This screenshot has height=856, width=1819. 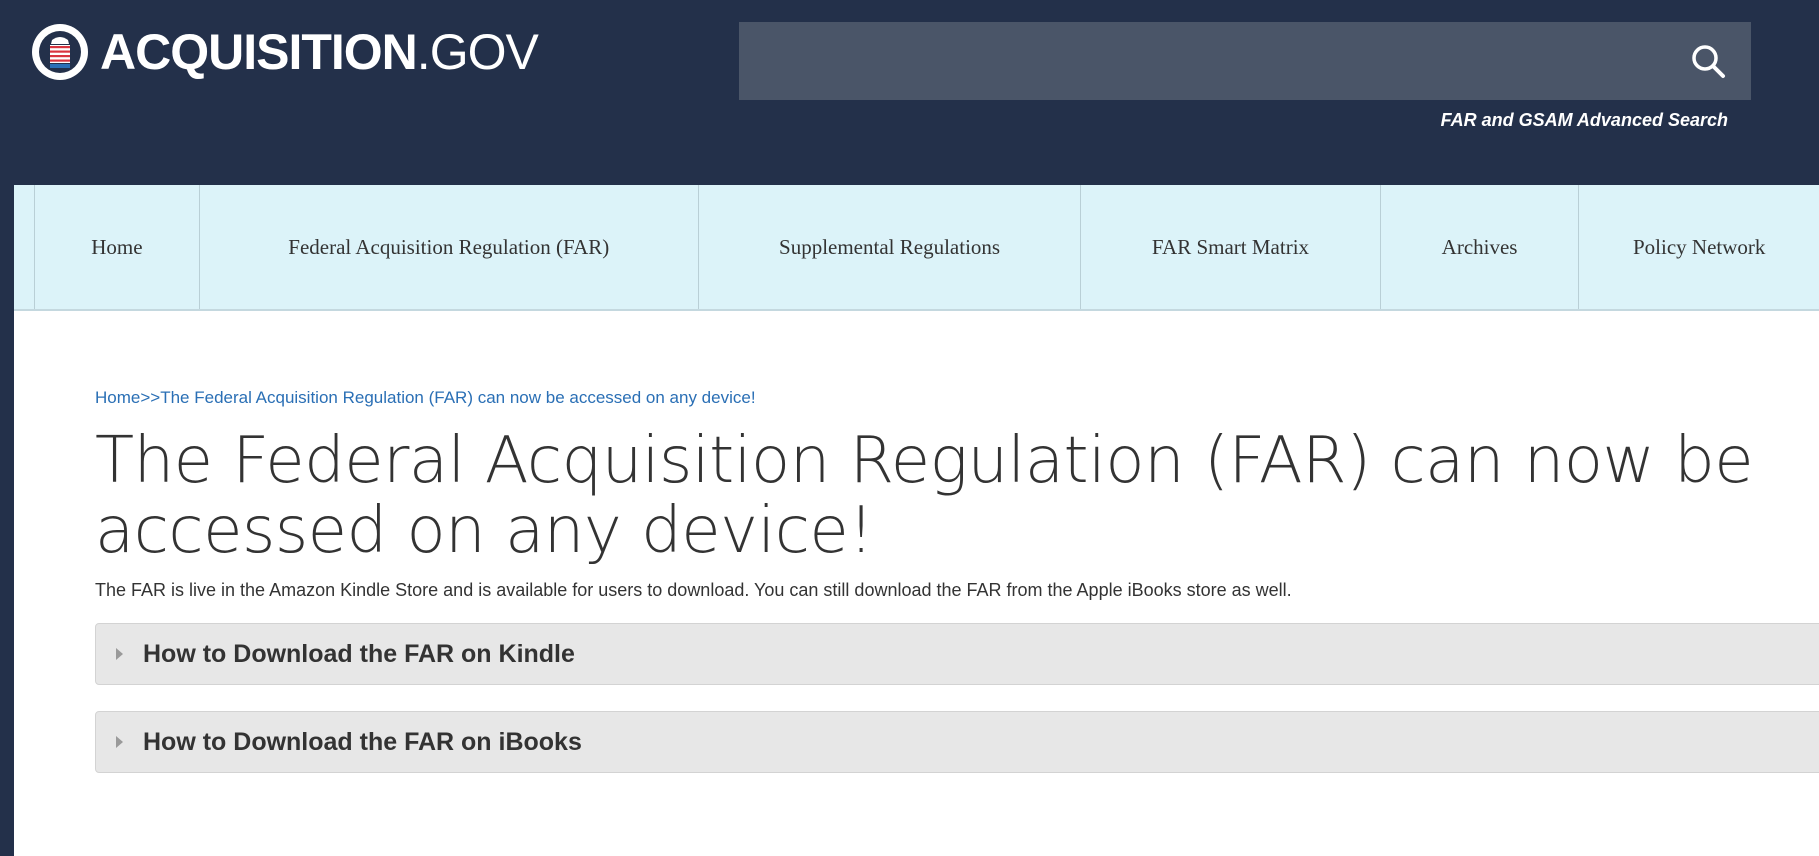 What do you see at coordinates (1480, 247) in the screenshot?
I see `nav-item-archives: Archives` at bounding box center [1480, 247].